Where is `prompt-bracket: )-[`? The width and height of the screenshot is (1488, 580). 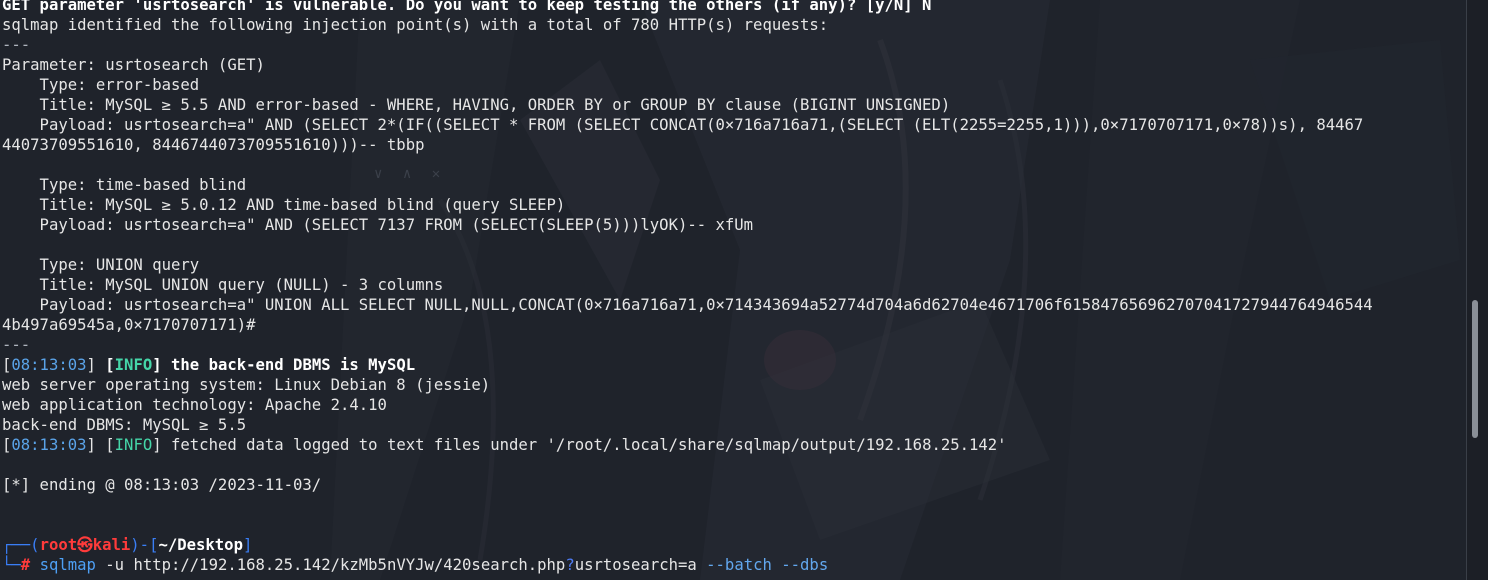 prompt-bracket: )-[ is located at coordinates (144, 545).